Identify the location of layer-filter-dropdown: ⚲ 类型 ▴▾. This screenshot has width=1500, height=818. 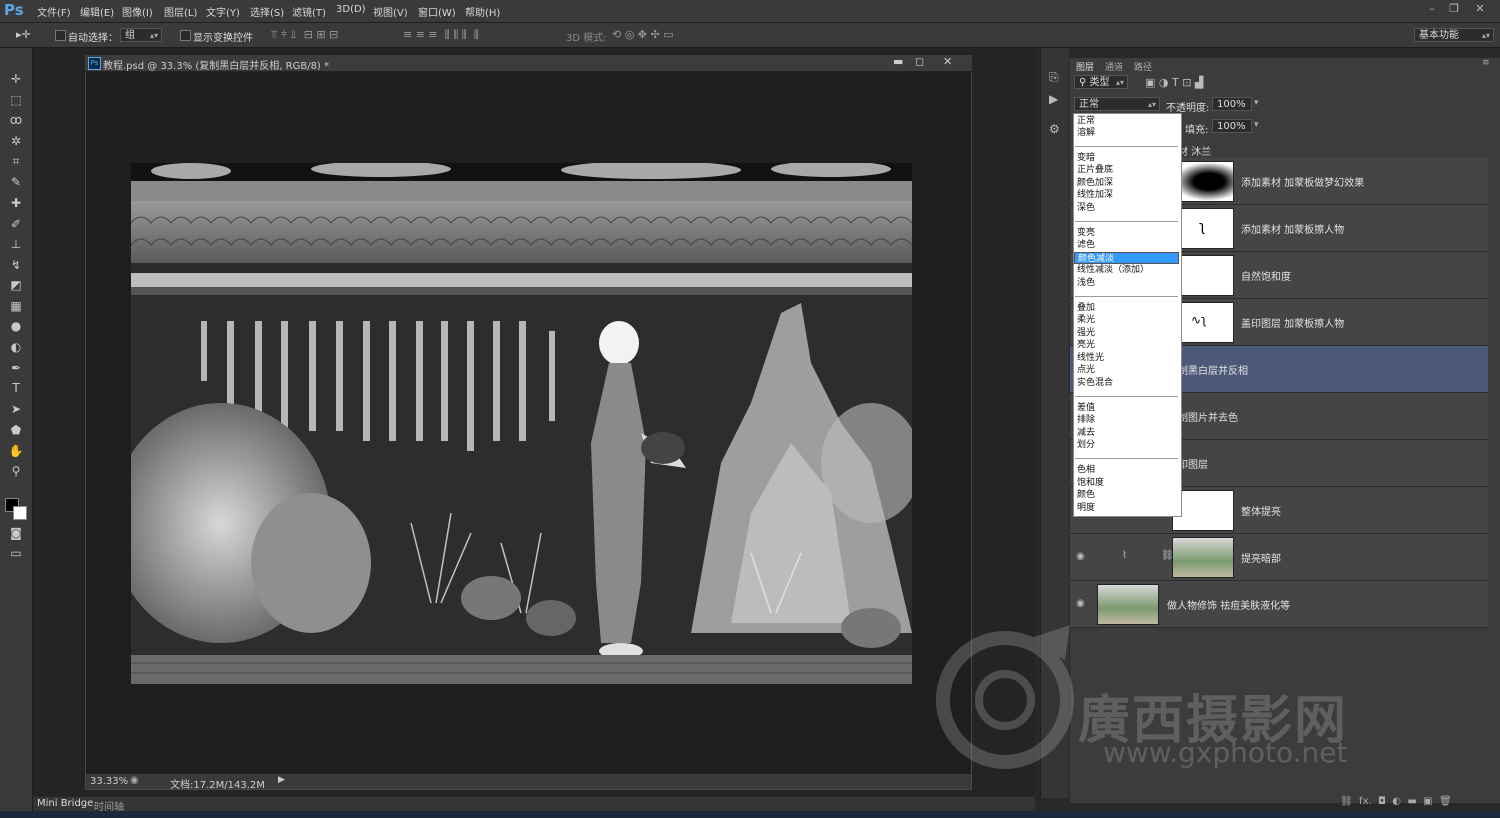
(1101, 82).